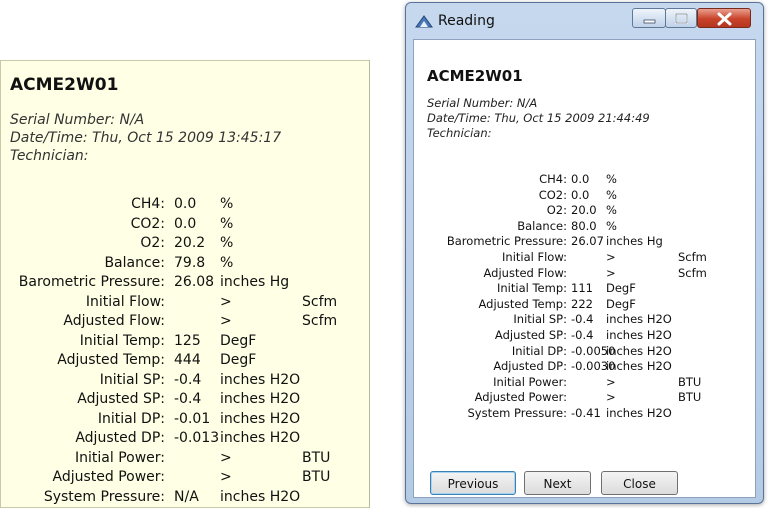  What do you see at coordinates (473, 483) in the screenshot?
I see `previous-button: Previous` at bounding box center [473, 483].